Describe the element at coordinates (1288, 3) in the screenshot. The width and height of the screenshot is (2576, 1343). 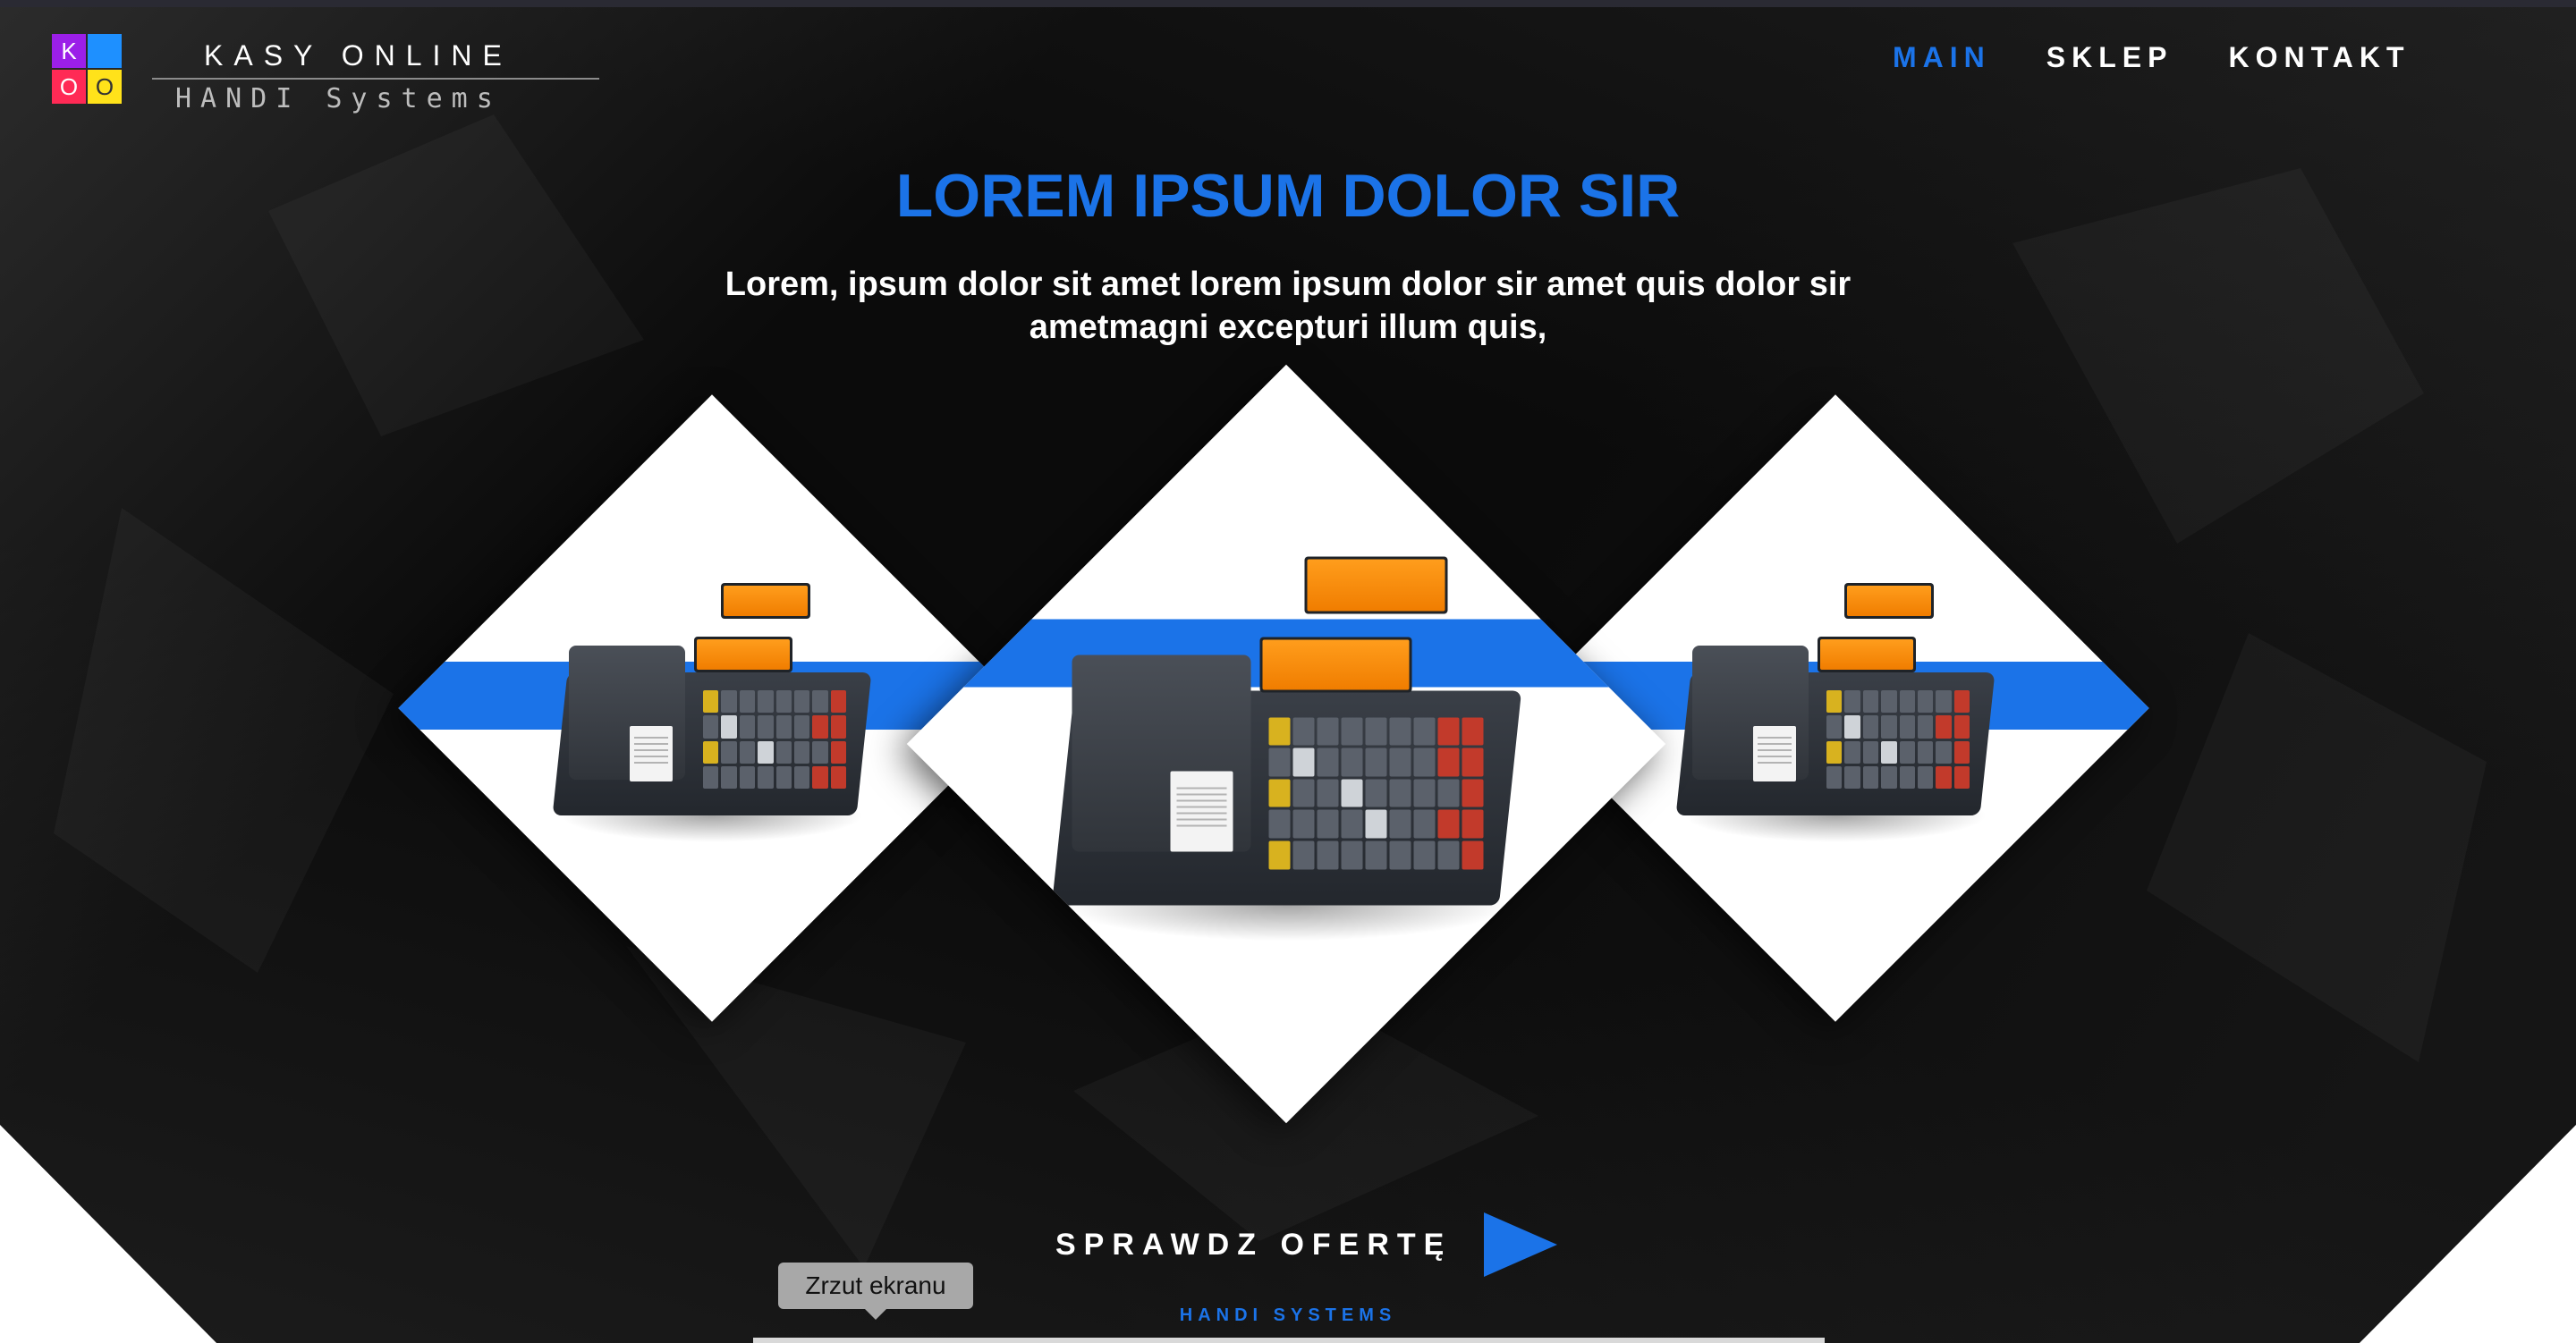
I see `browser-top-bar` at that location.